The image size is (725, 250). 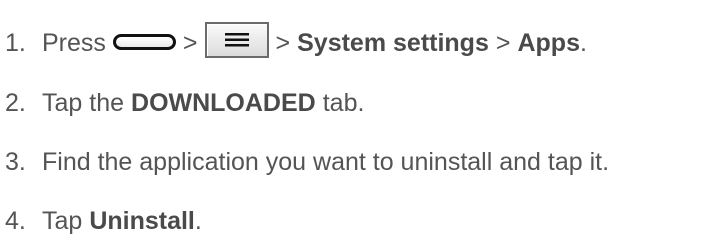 What do you see at coordinates (62, 220) in the screenshot?
I see `step-text: Tap` at bounding box center [62, 220].